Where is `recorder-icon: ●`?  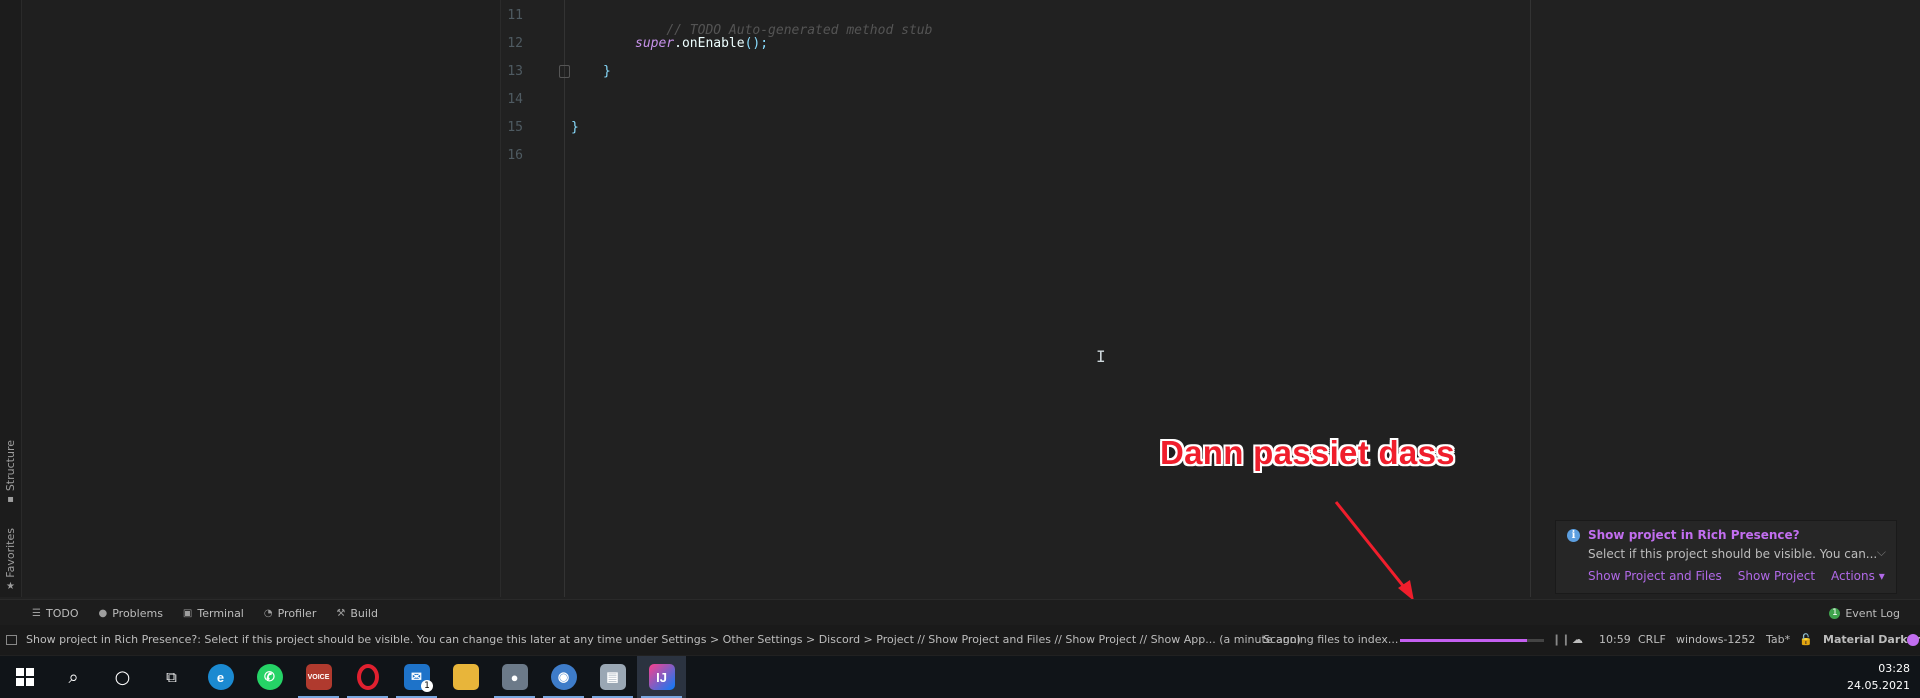
recorder-icon: ● is located at coordinates (514, 677).